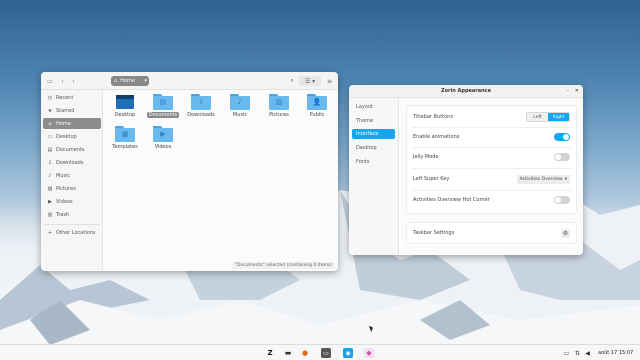  I want to click on breadcrumb: ⌂ Home ▾, so click(130, 81).